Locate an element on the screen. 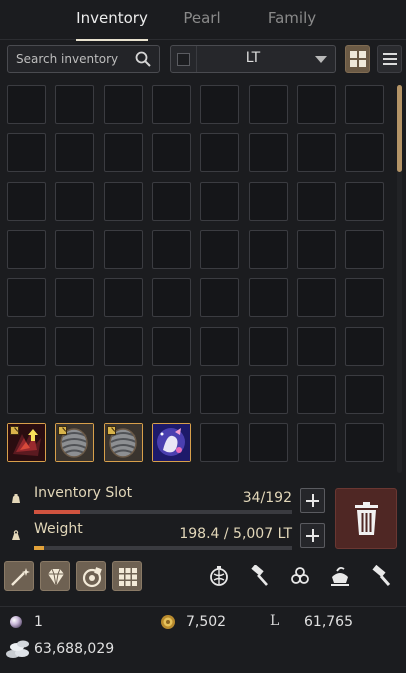 This screenshot has width=406, height=673. hammer-button is located at coordinates (259, 576).